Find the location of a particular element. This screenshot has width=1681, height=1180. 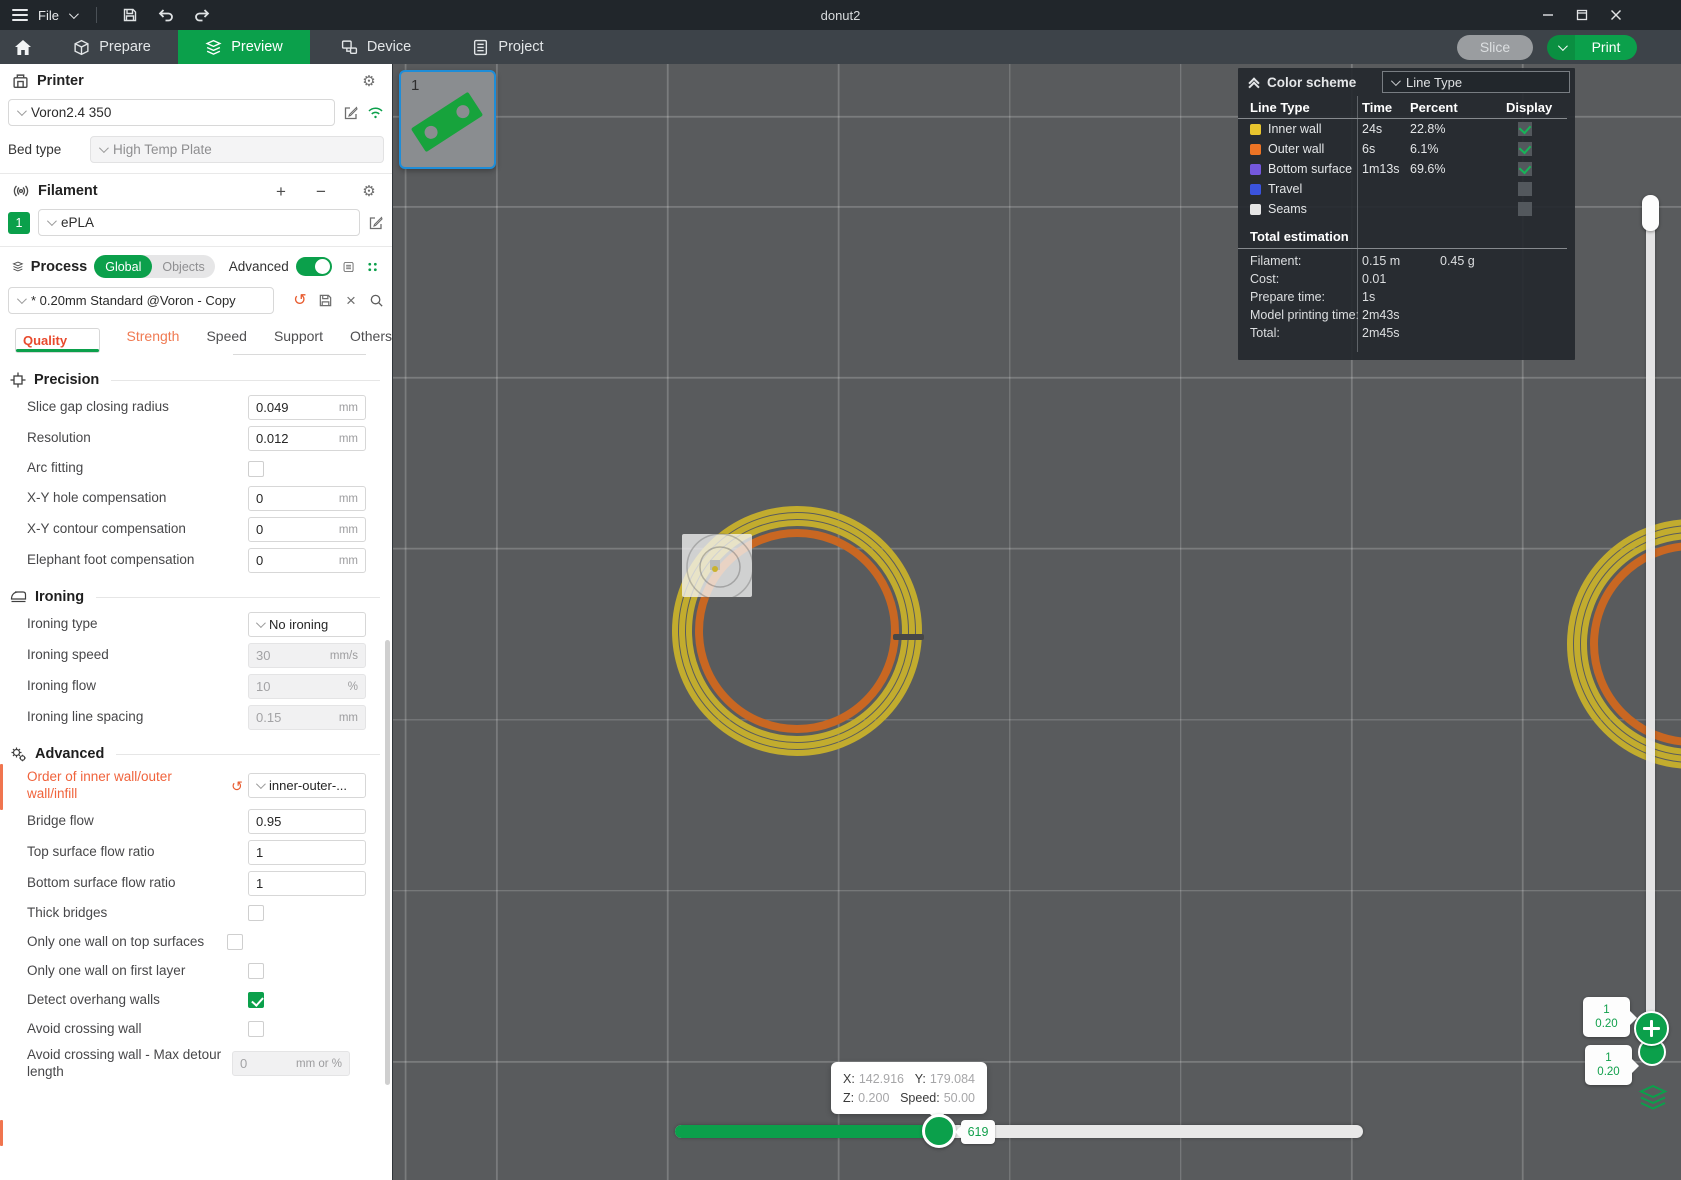

compare-params-icon is located at coordinates (372, 267).